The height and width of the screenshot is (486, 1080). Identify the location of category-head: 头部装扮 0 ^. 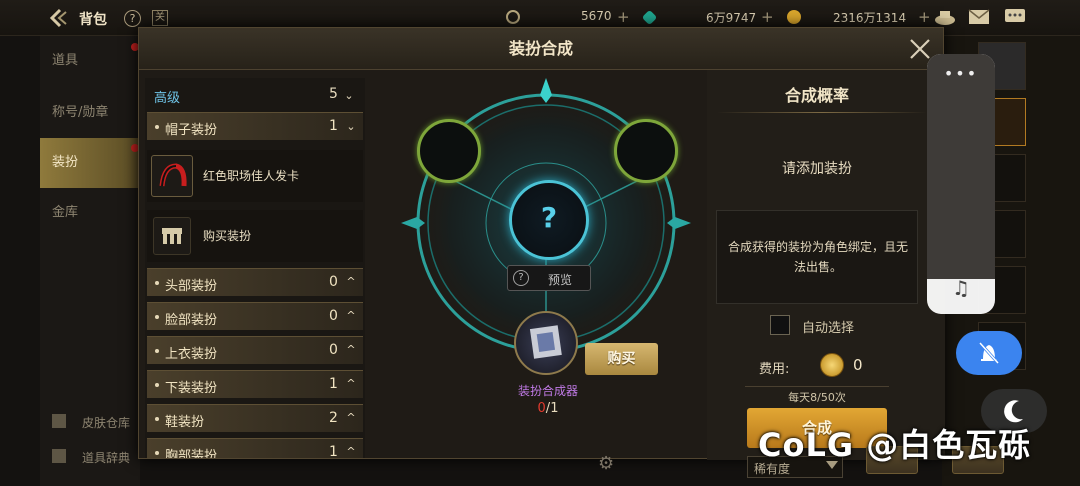
(255, 282).